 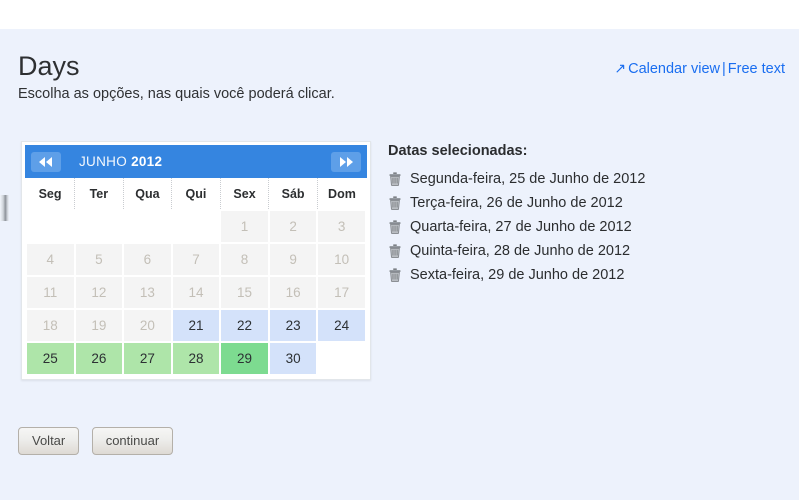 What do you see at coordinates (756, 69) in the screenshot?
I see `free-text-link: Free text` at bounding box center [756, 69].